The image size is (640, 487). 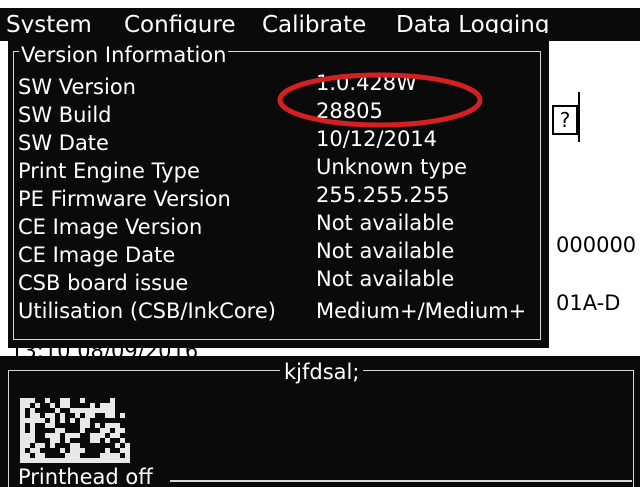 I want to click on help-icon: ?, so click(x=565, y=120).